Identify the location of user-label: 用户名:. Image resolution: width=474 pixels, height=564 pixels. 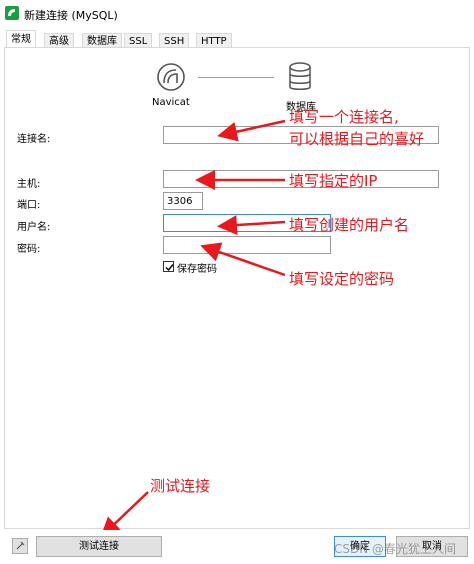
(34, 227).